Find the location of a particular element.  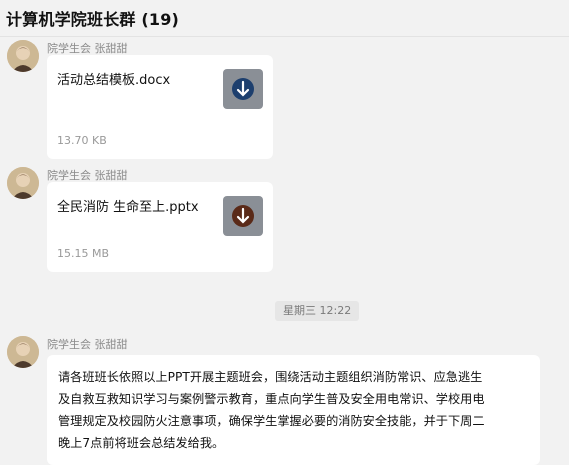

chat-header: 计算机学院班长群 (19) is located at coordinates (284, 18).